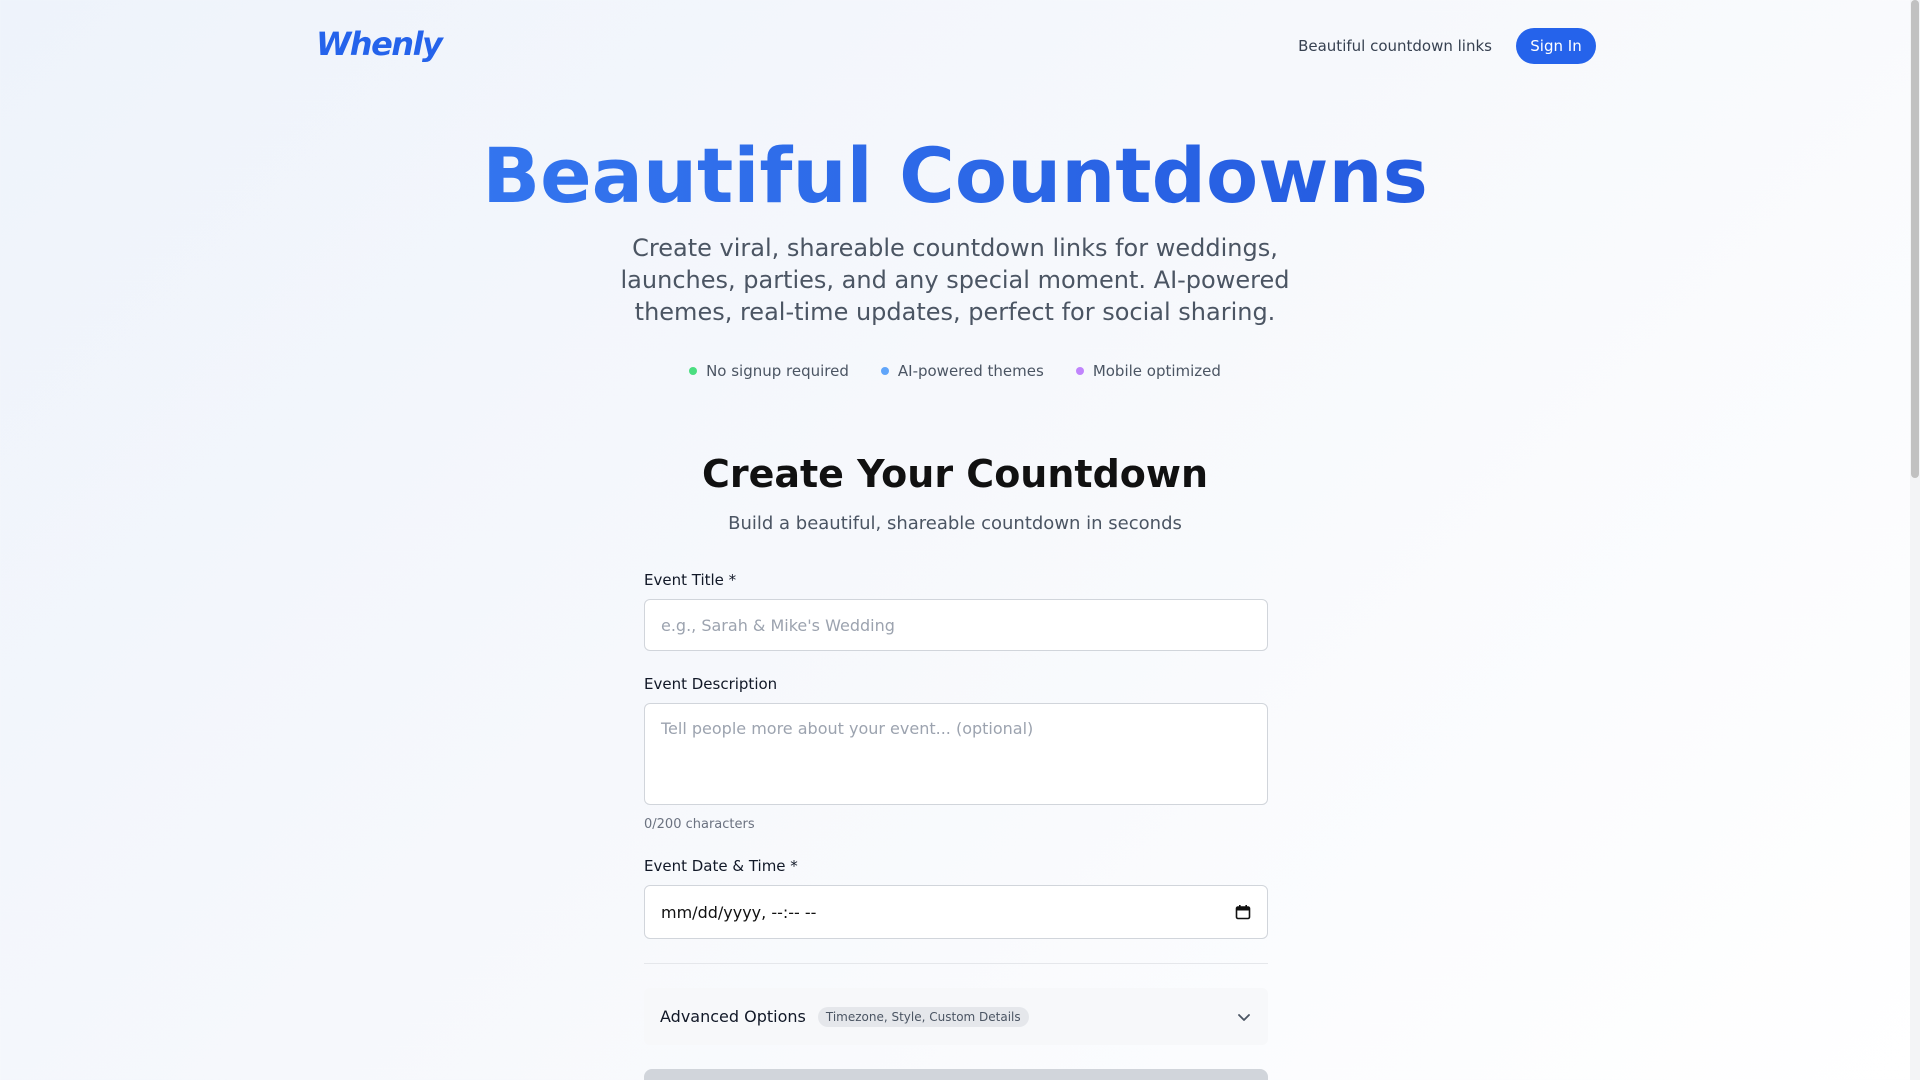 This screenshot has width=1920, height=1080. I want to click on logo: Whenly, so click(379, 44).